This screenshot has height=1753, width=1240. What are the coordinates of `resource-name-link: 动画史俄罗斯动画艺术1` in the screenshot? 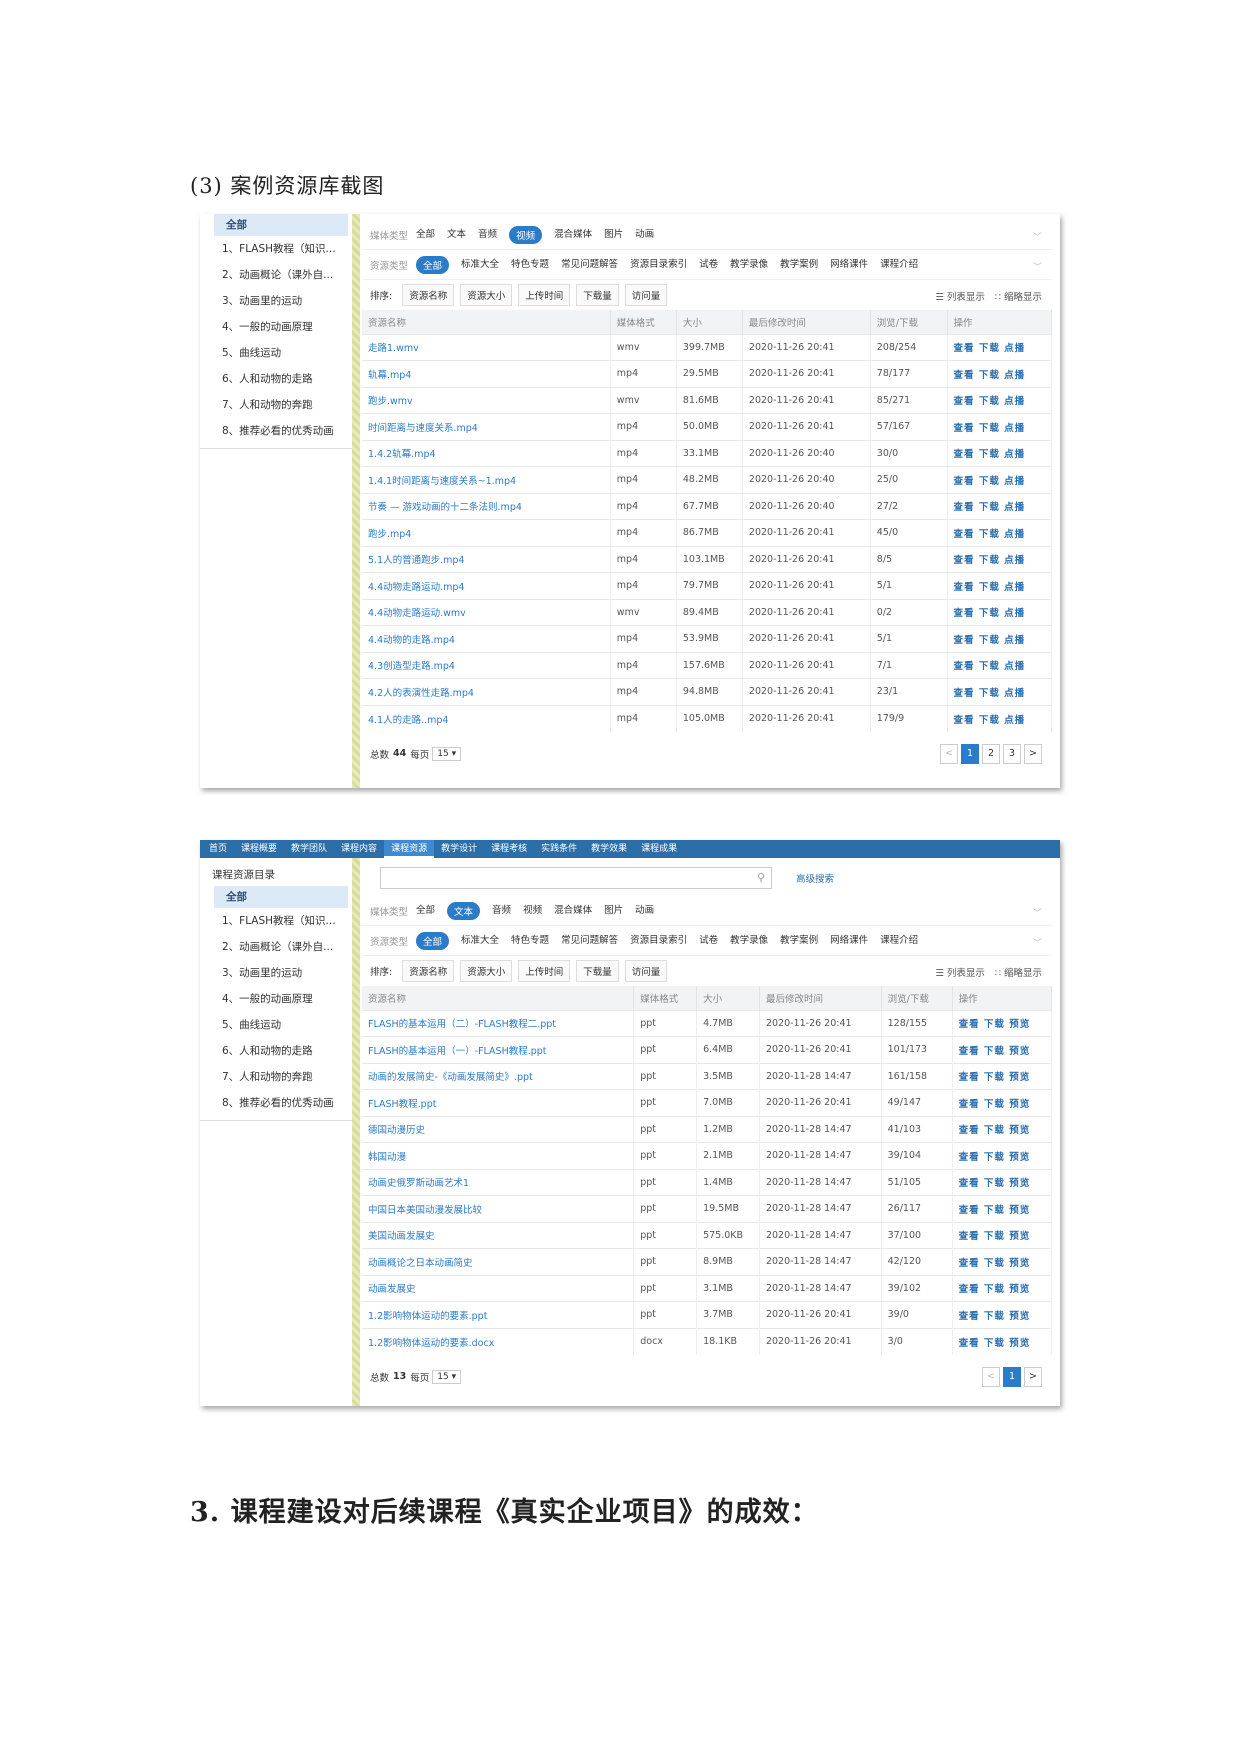 It's located at (498, 1182).